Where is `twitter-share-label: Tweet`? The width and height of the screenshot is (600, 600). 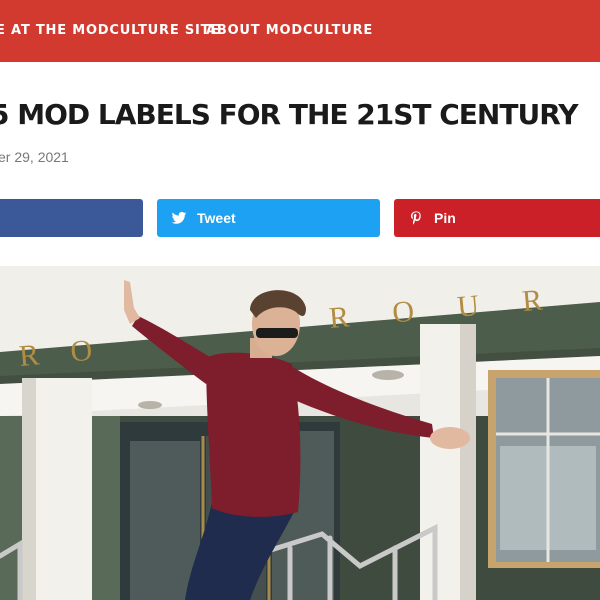 twitter-share-label: Tweet is located at coordinates (216, 218).